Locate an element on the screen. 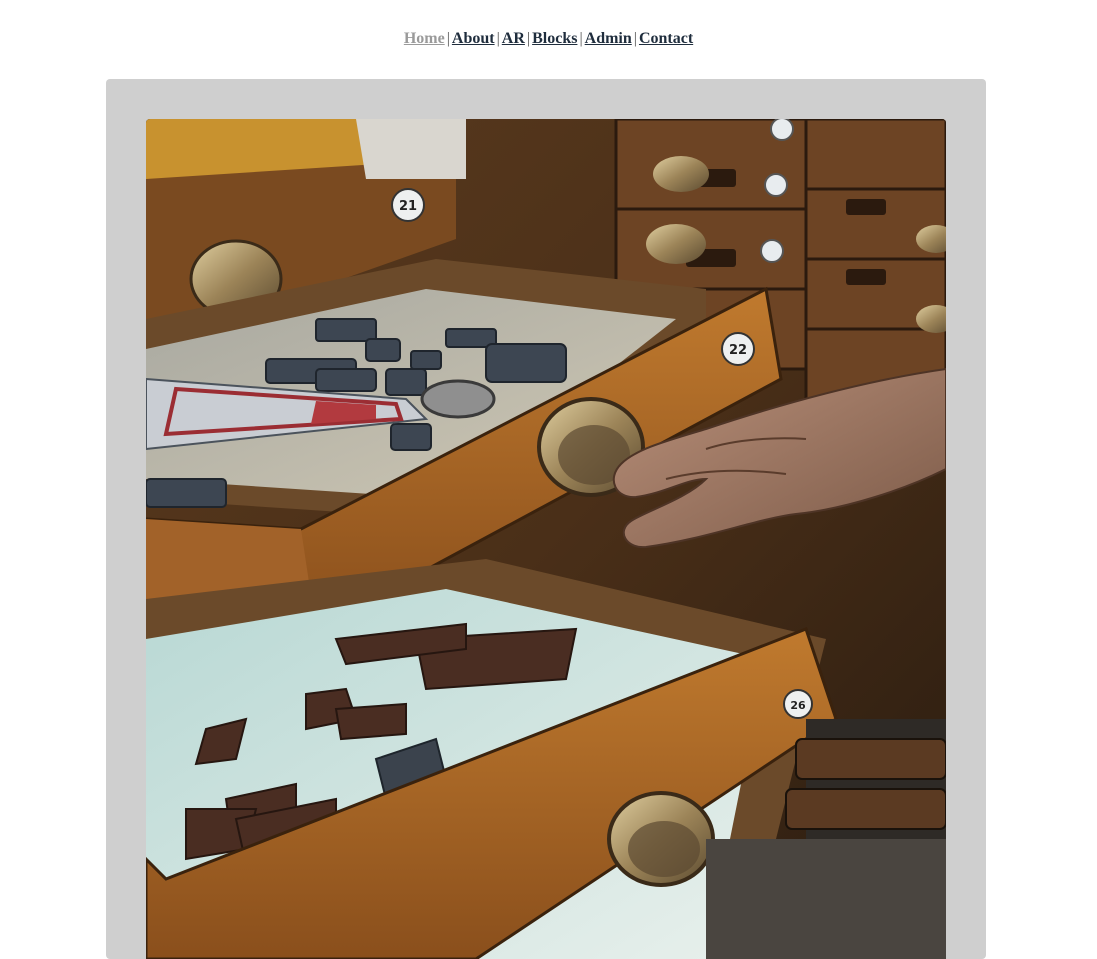 The height and width of the screenshot is (959, 1097). top-navigation: Home | About | AR | Blocks | Admin | Contact is located at coordinates (548, 39).